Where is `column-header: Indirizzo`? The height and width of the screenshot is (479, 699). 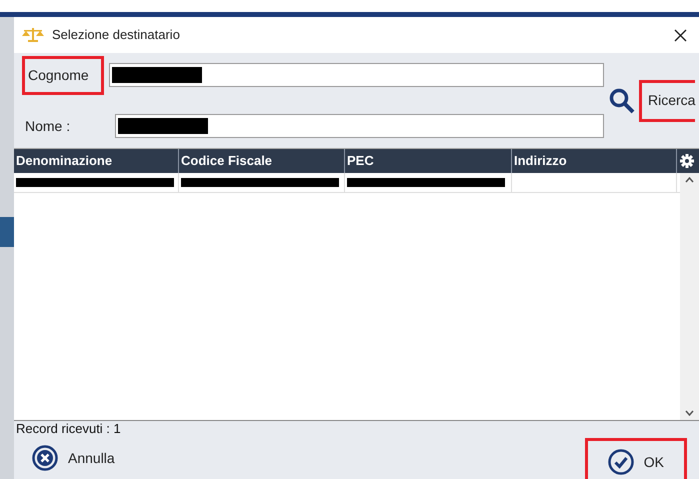 column-header: Indirizzo is located at coordinates (594, 161).